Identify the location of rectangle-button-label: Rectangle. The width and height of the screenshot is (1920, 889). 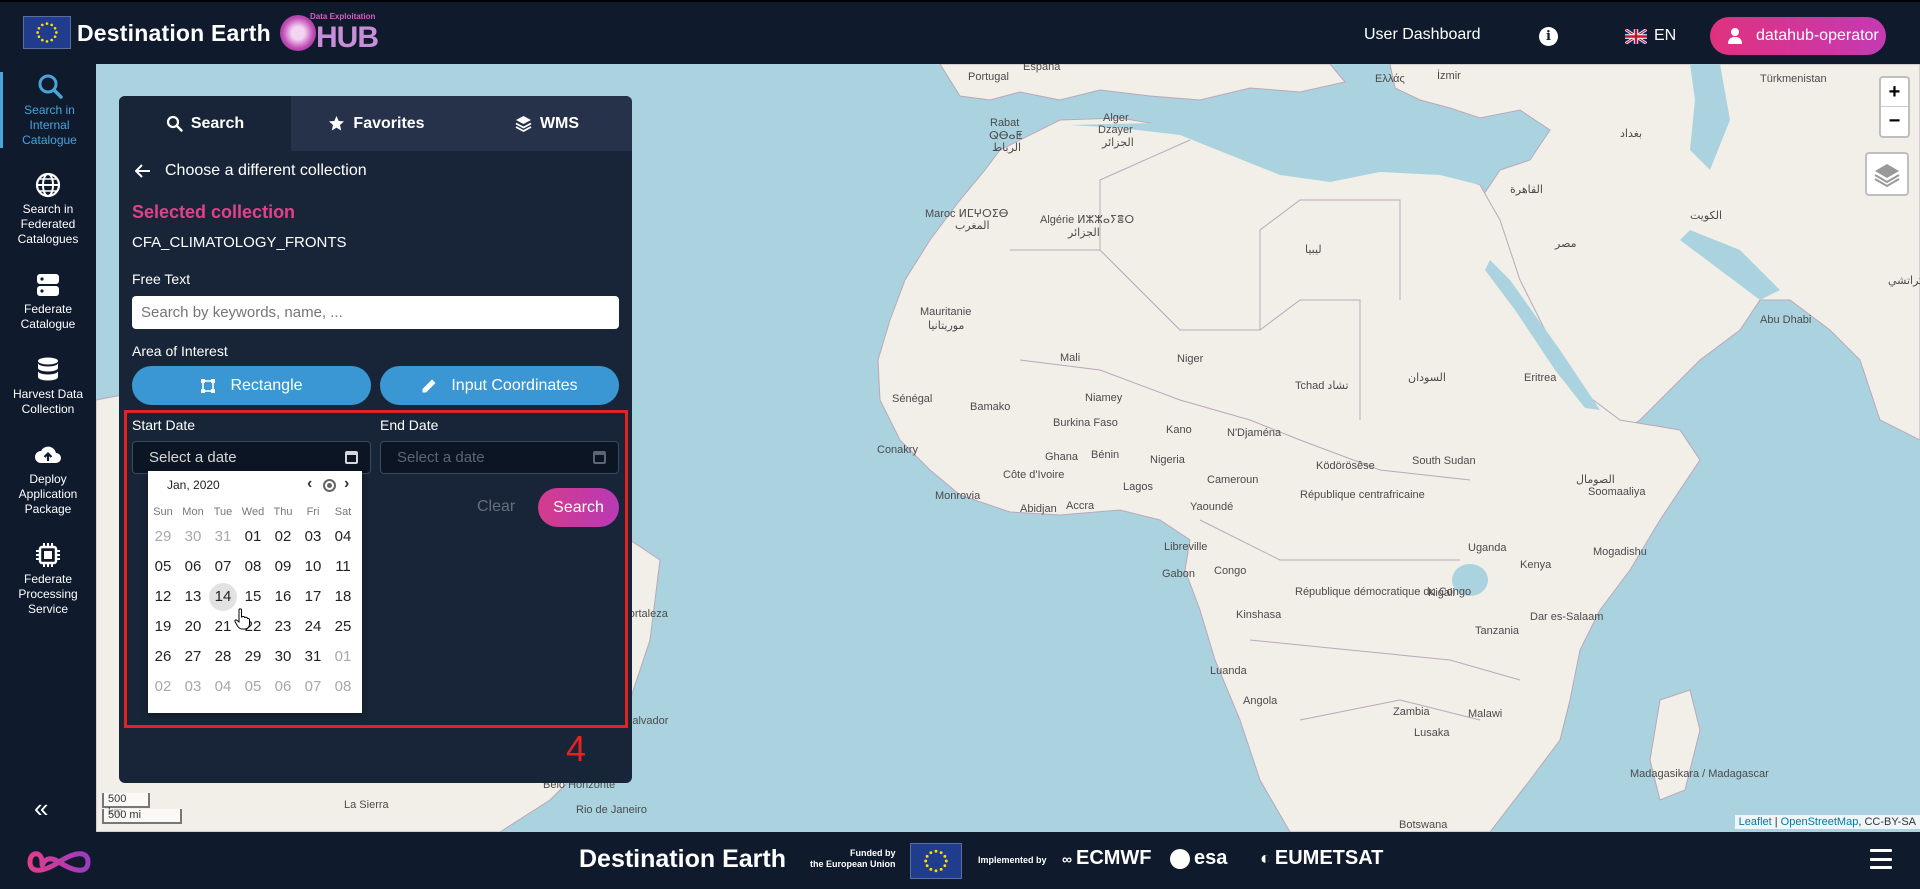
(266, 385).